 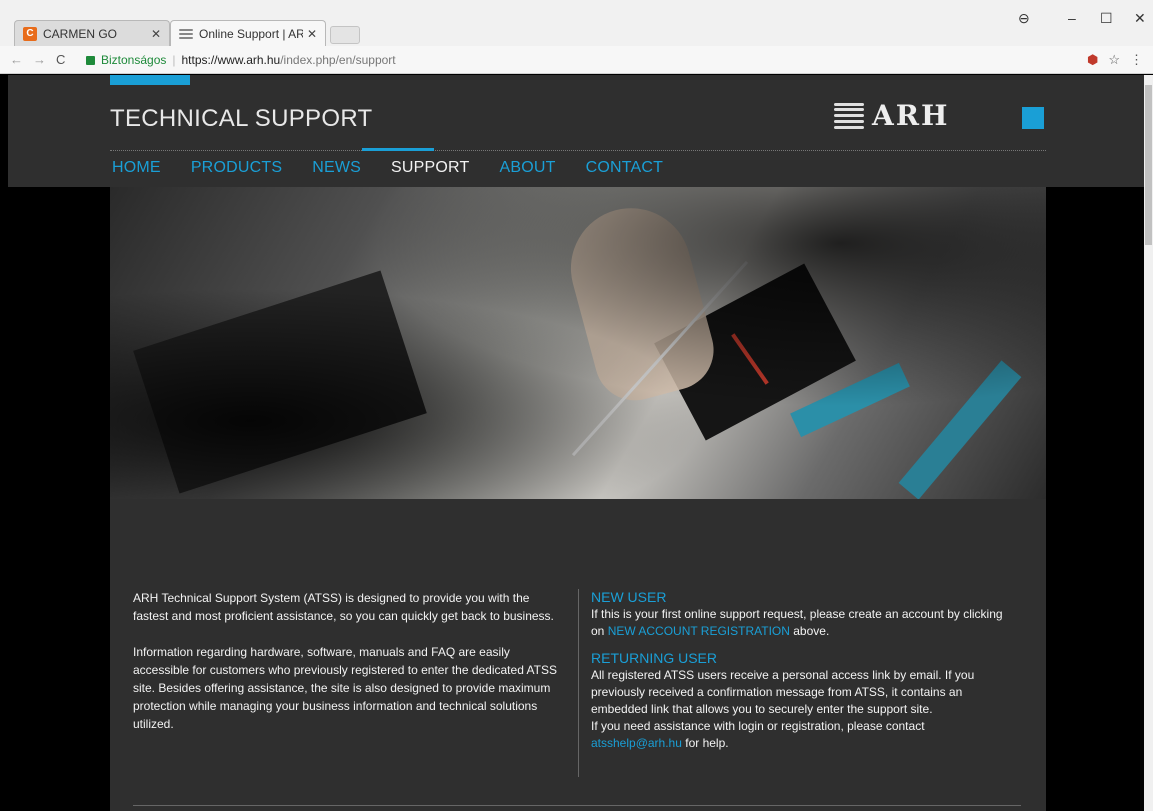 What do you see at coordinates (1033, 118) in the screenshot?
I see `brand-square` at bounding box center [1033, 118].